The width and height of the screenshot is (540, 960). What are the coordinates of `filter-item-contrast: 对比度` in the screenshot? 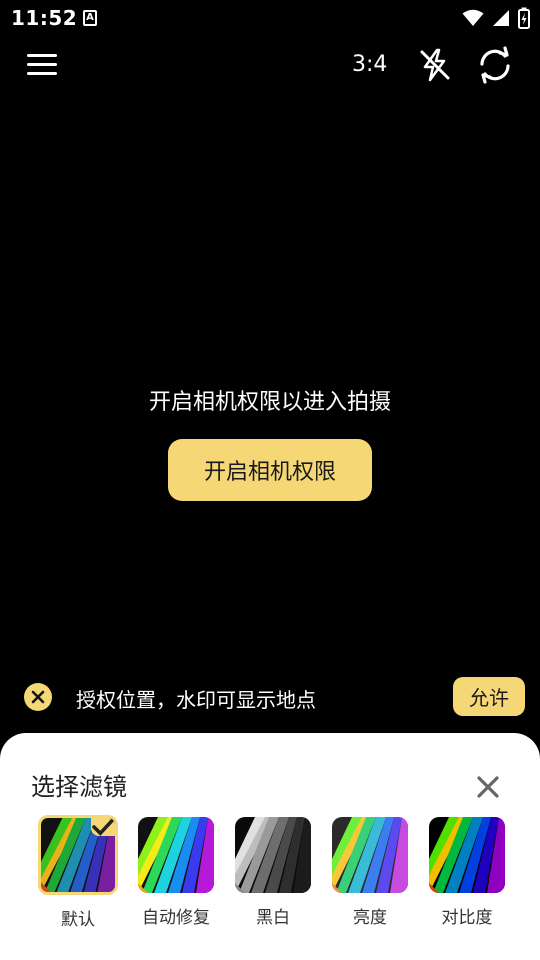 It's located at (467, 871).